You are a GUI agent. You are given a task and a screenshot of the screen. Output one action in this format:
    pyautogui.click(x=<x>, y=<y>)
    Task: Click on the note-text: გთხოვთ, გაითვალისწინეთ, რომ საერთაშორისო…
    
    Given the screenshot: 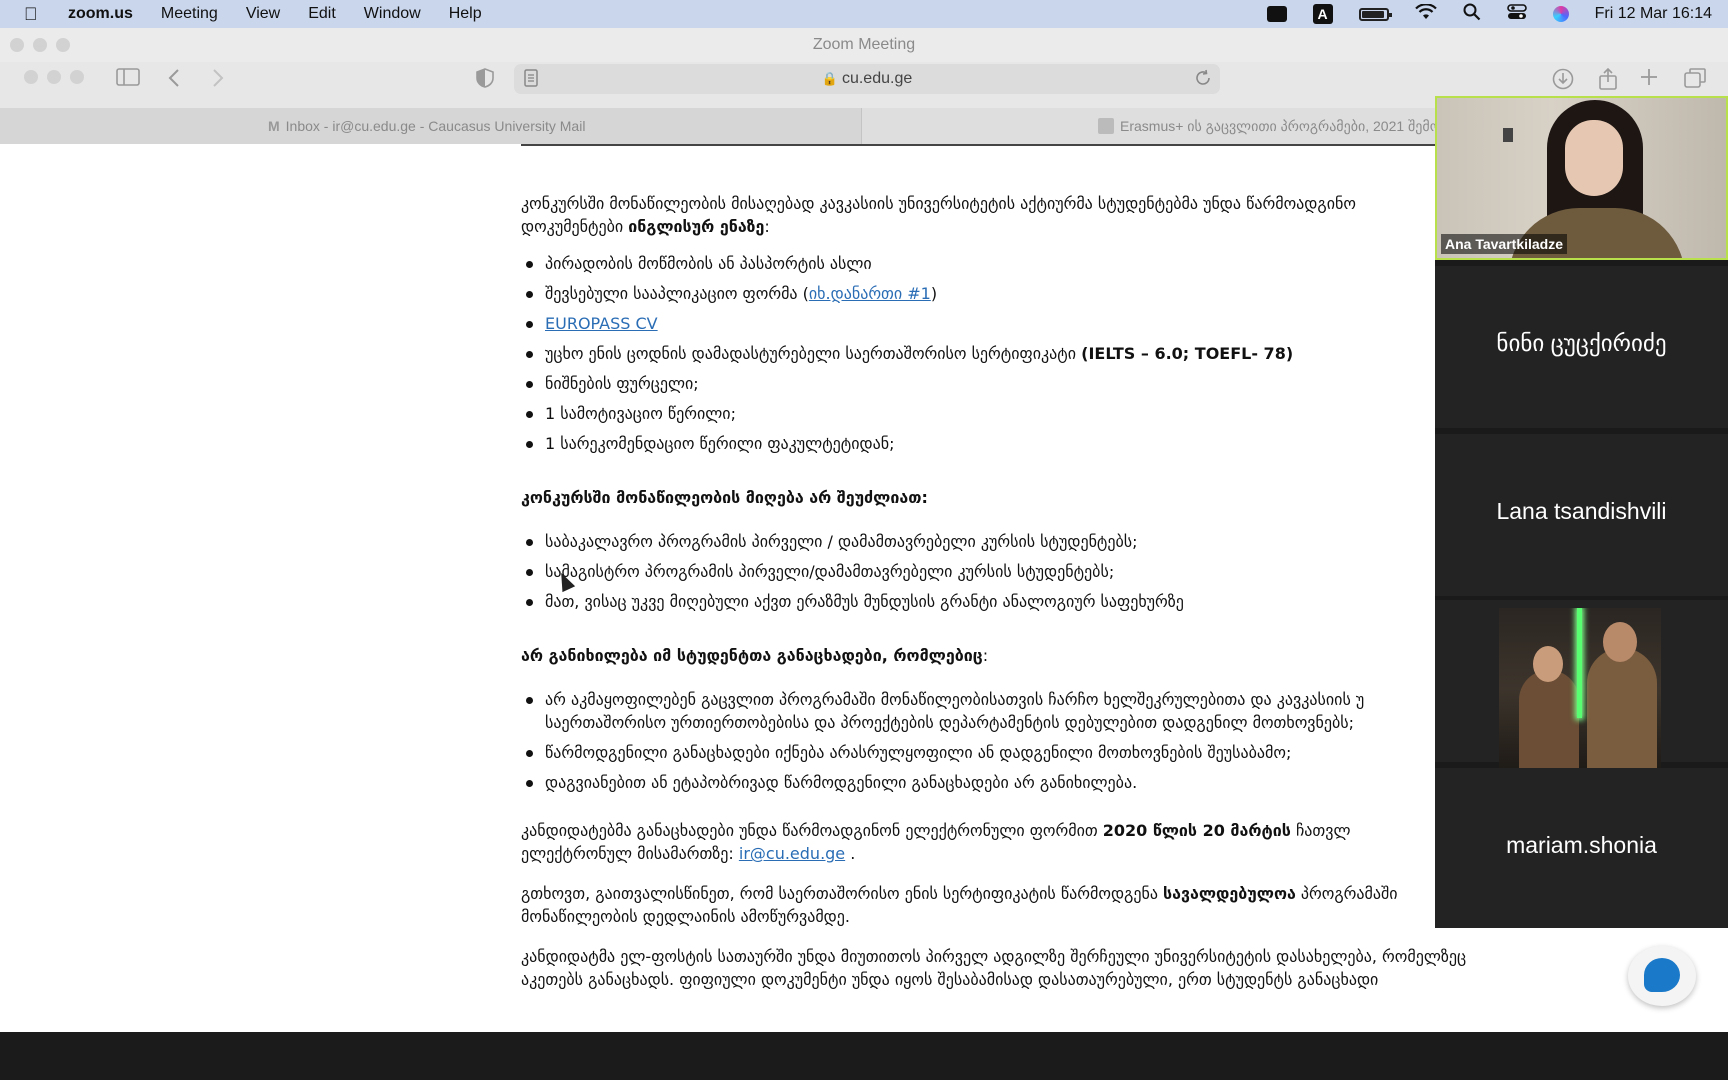 What is the action you would take?
    pyautogui.click(x=959, y=893)
    